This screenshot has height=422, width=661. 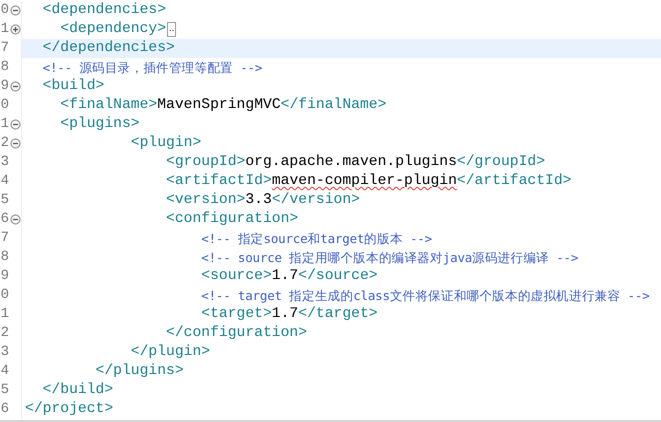 What do you see at coordinates (73, 86) in the screenshot?
I see `xml-tag: <build>` at bounding box center [73, 86].